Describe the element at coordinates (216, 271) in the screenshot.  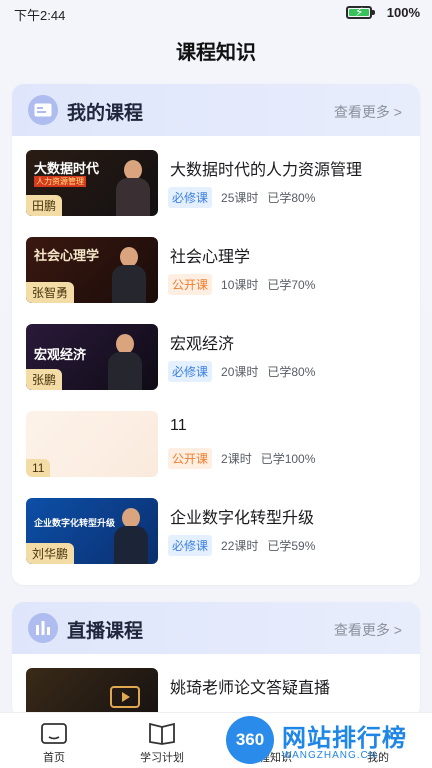
I see `course-item: 社会心理学 张智勇 社会心理学 公开课 10课时 已学70%` at that location.